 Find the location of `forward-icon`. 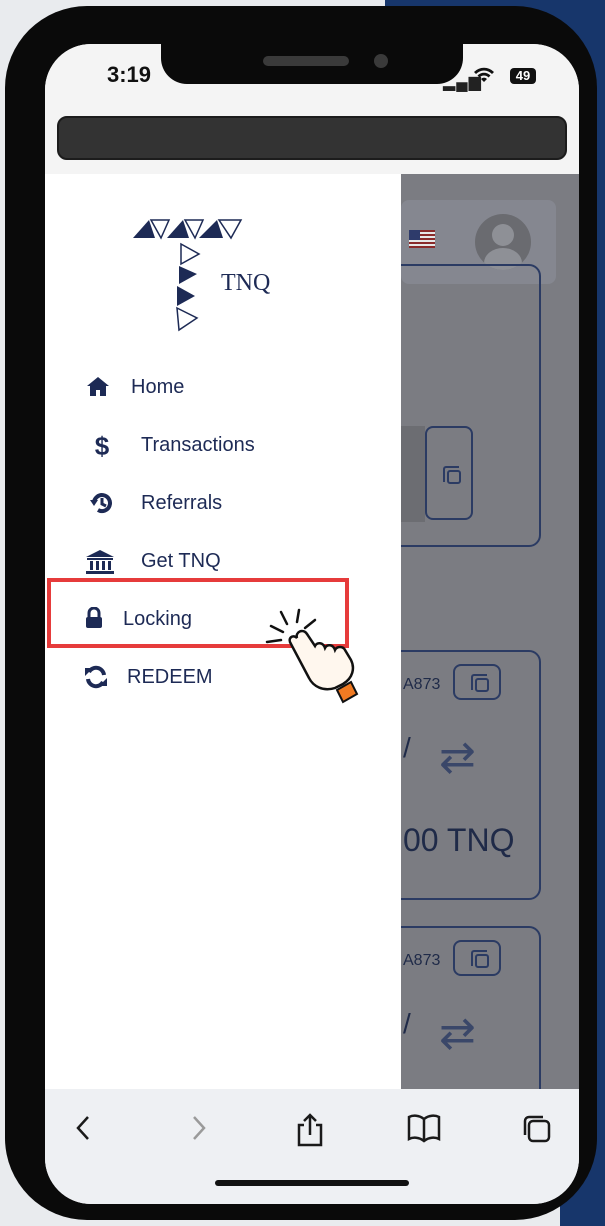

forward-icon is located at coordinates (199, 1132).